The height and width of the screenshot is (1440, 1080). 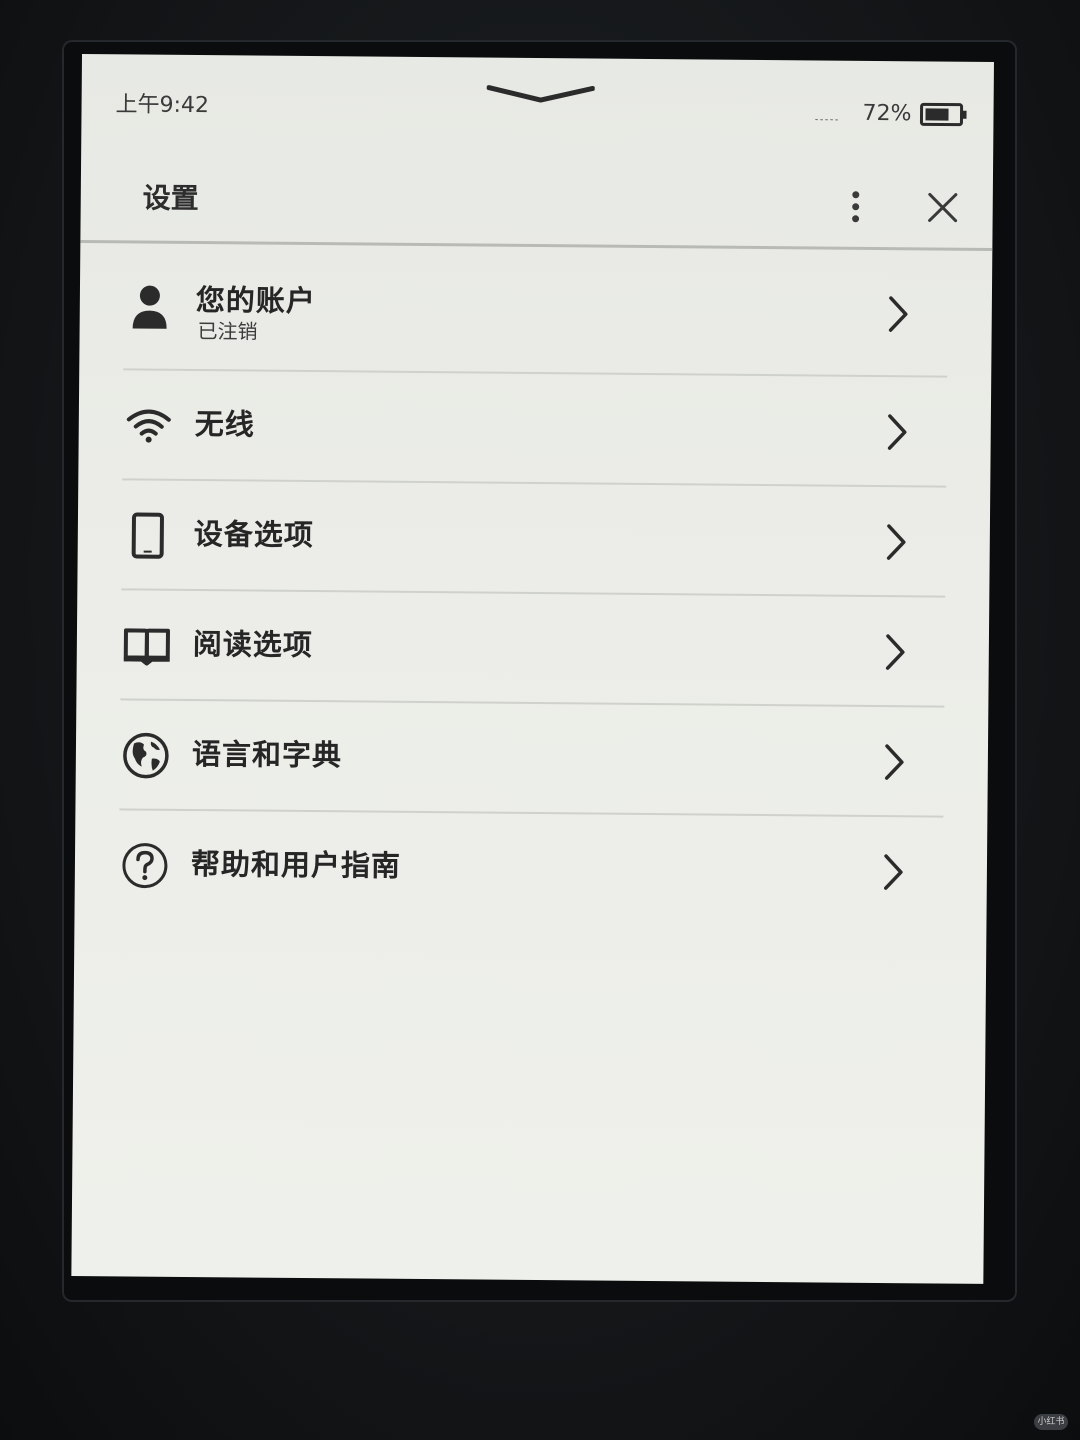 What do you see at coordinates (145, 865) in the screenshot?
I see `help-icon` at bounding box center [145, 865].